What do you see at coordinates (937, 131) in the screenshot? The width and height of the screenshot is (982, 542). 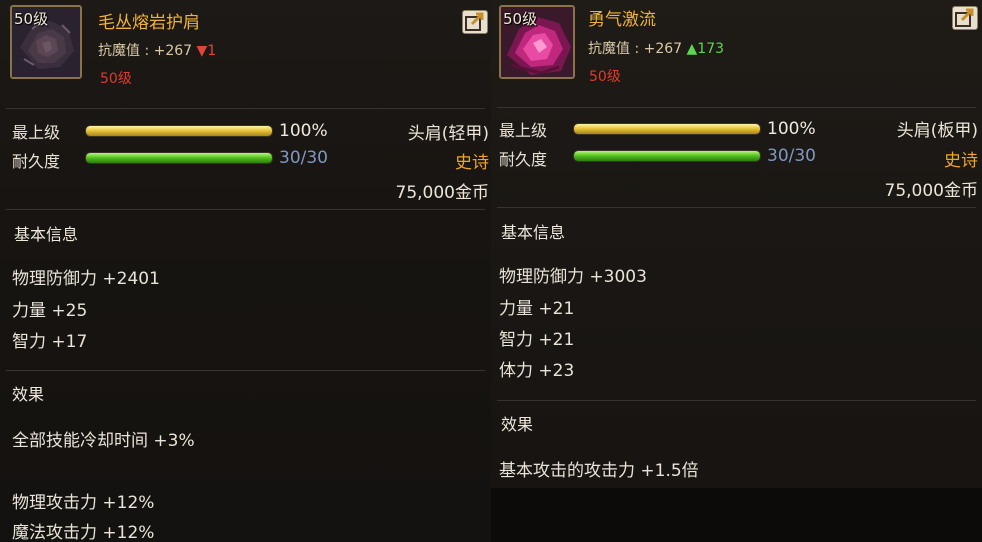 I see `slot-type: 头肩(板甲)` at bounding box center [937, 131].